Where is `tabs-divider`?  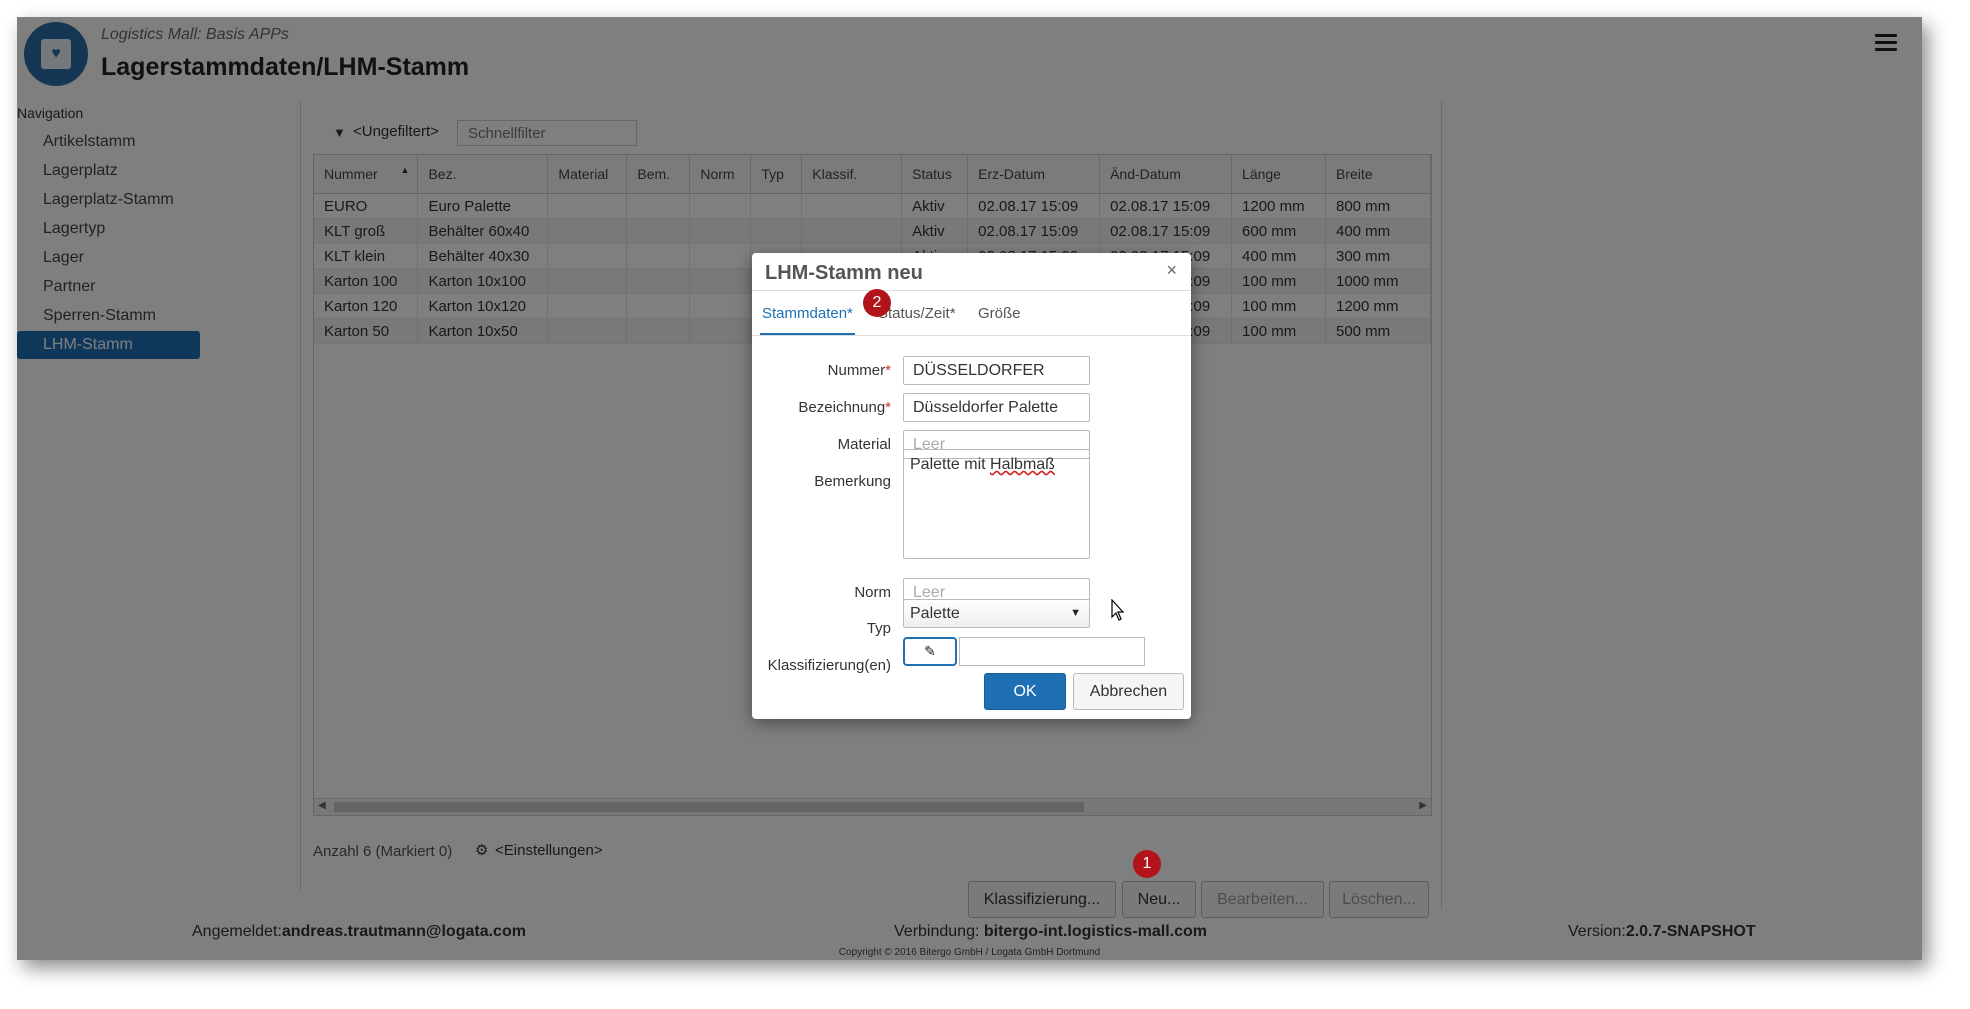 tabs-divider is located at coordinates (971, 335).